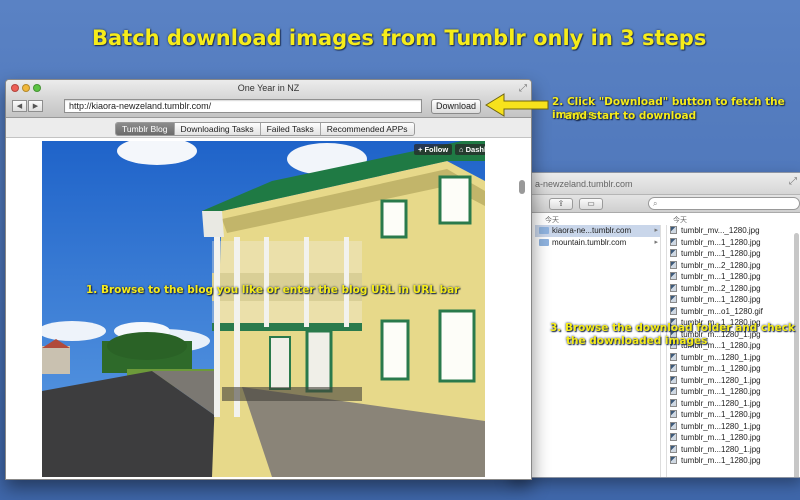 The height and width of the screenshot is (500, 800). Describe the element at coordinates (35, 106) in the screenshot. I see `forward-button: ▶` at that location.